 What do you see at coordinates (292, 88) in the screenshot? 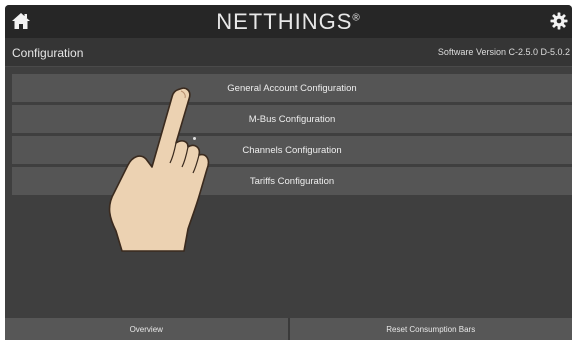
I see `general-account-configuration-button: General Account Configuration` at bounding box center [292, 88].